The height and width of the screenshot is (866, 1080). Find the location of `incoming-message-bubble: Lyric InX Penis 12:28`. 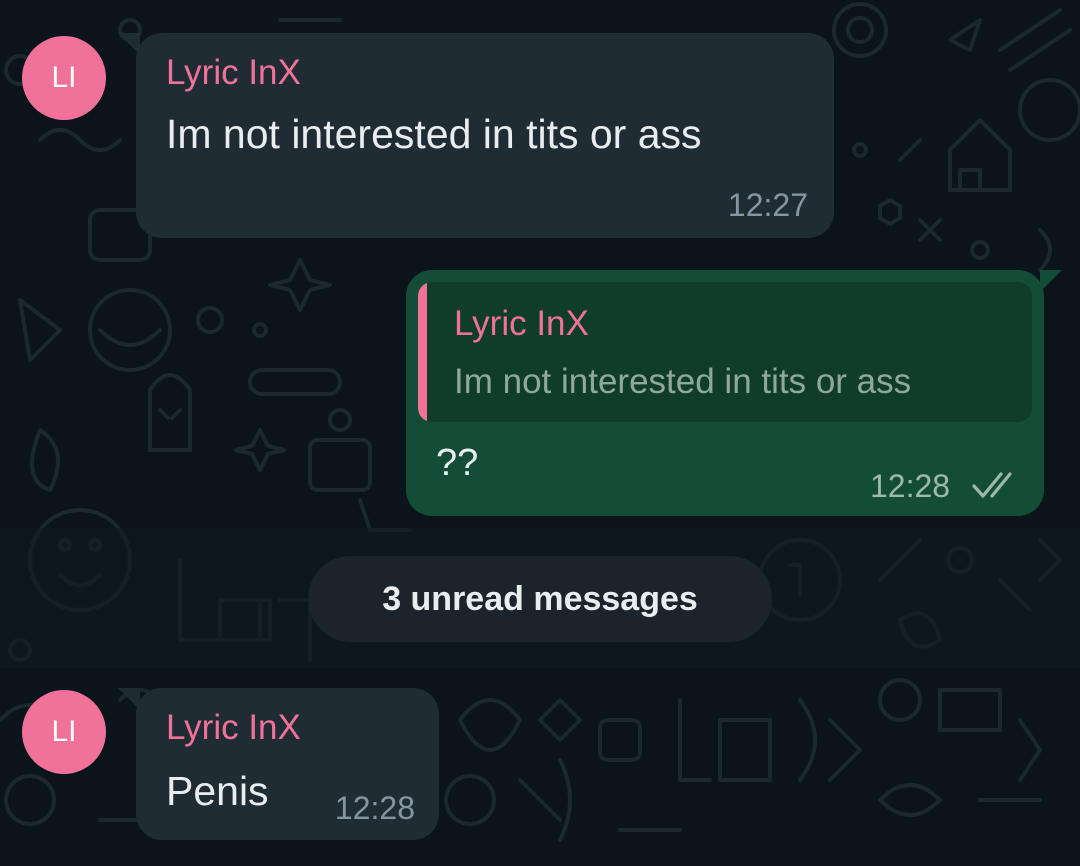

incoming-message-bubble: Lyric InX Penis 12:28 is located at coordinates (287, 764).